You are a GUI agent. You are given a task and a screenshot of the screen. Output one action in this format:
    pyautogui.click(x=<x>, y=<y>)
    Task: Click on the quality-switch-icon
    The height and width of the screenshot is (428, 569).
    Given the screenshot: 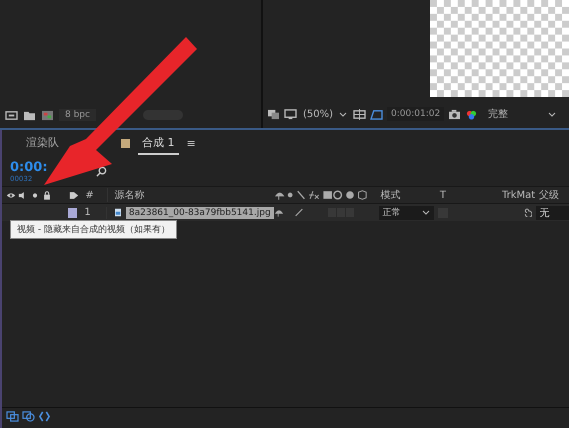 What is the action you would take?
    pyautogui.click(x=299, y=212)
    